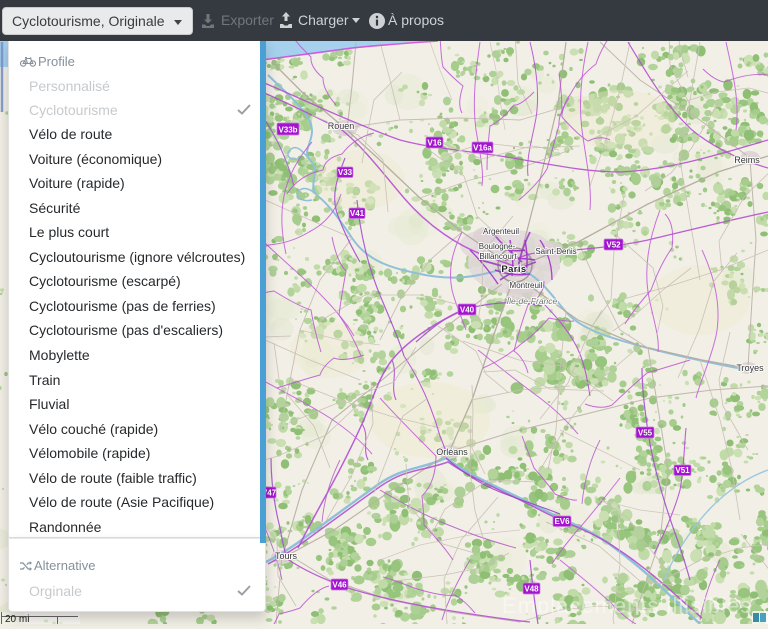 The height and width of the screenshot is (629, 768). I want to click on svg-text: Billancourt, so click(498, 256).